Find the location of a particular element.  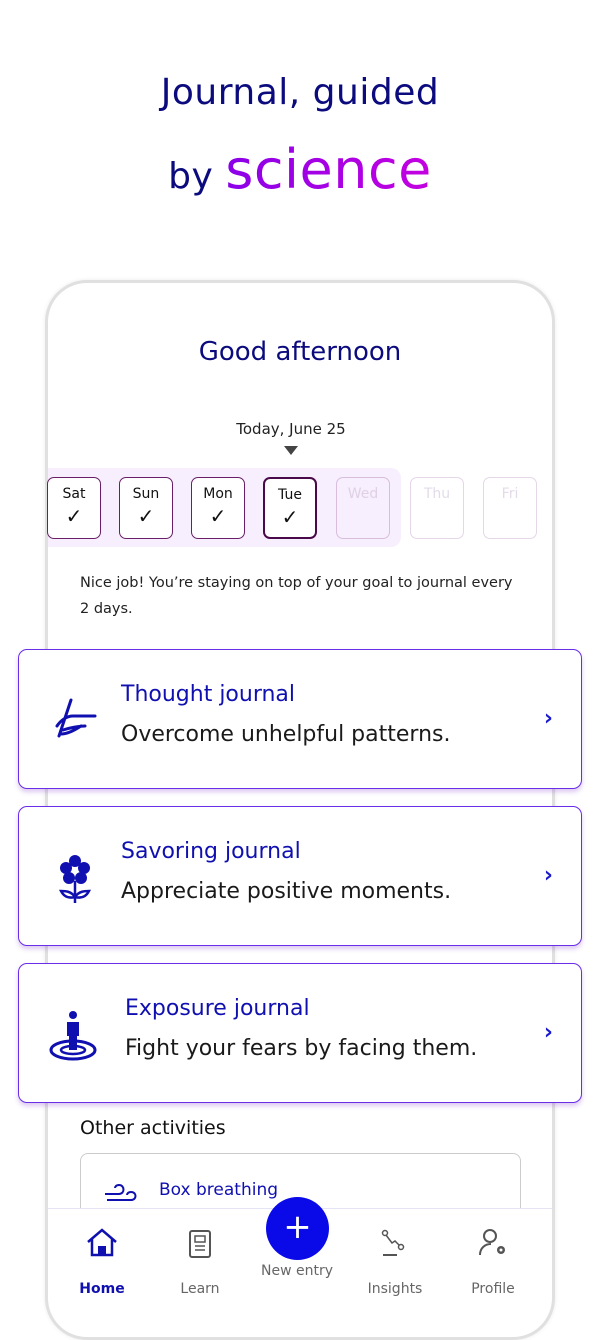

nav-insights: Insights is located at coordinates (395, 1261).